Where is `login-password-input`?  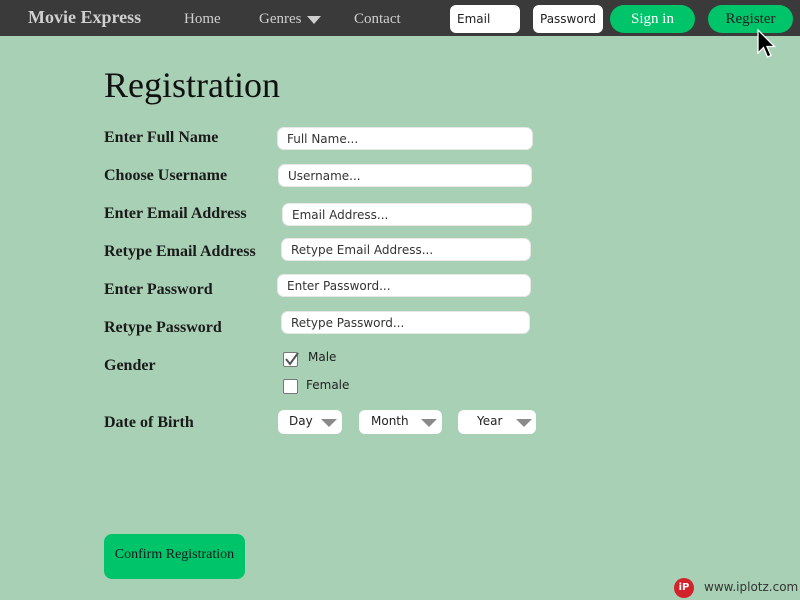 login-password-input is located at coordinates (568, 19).